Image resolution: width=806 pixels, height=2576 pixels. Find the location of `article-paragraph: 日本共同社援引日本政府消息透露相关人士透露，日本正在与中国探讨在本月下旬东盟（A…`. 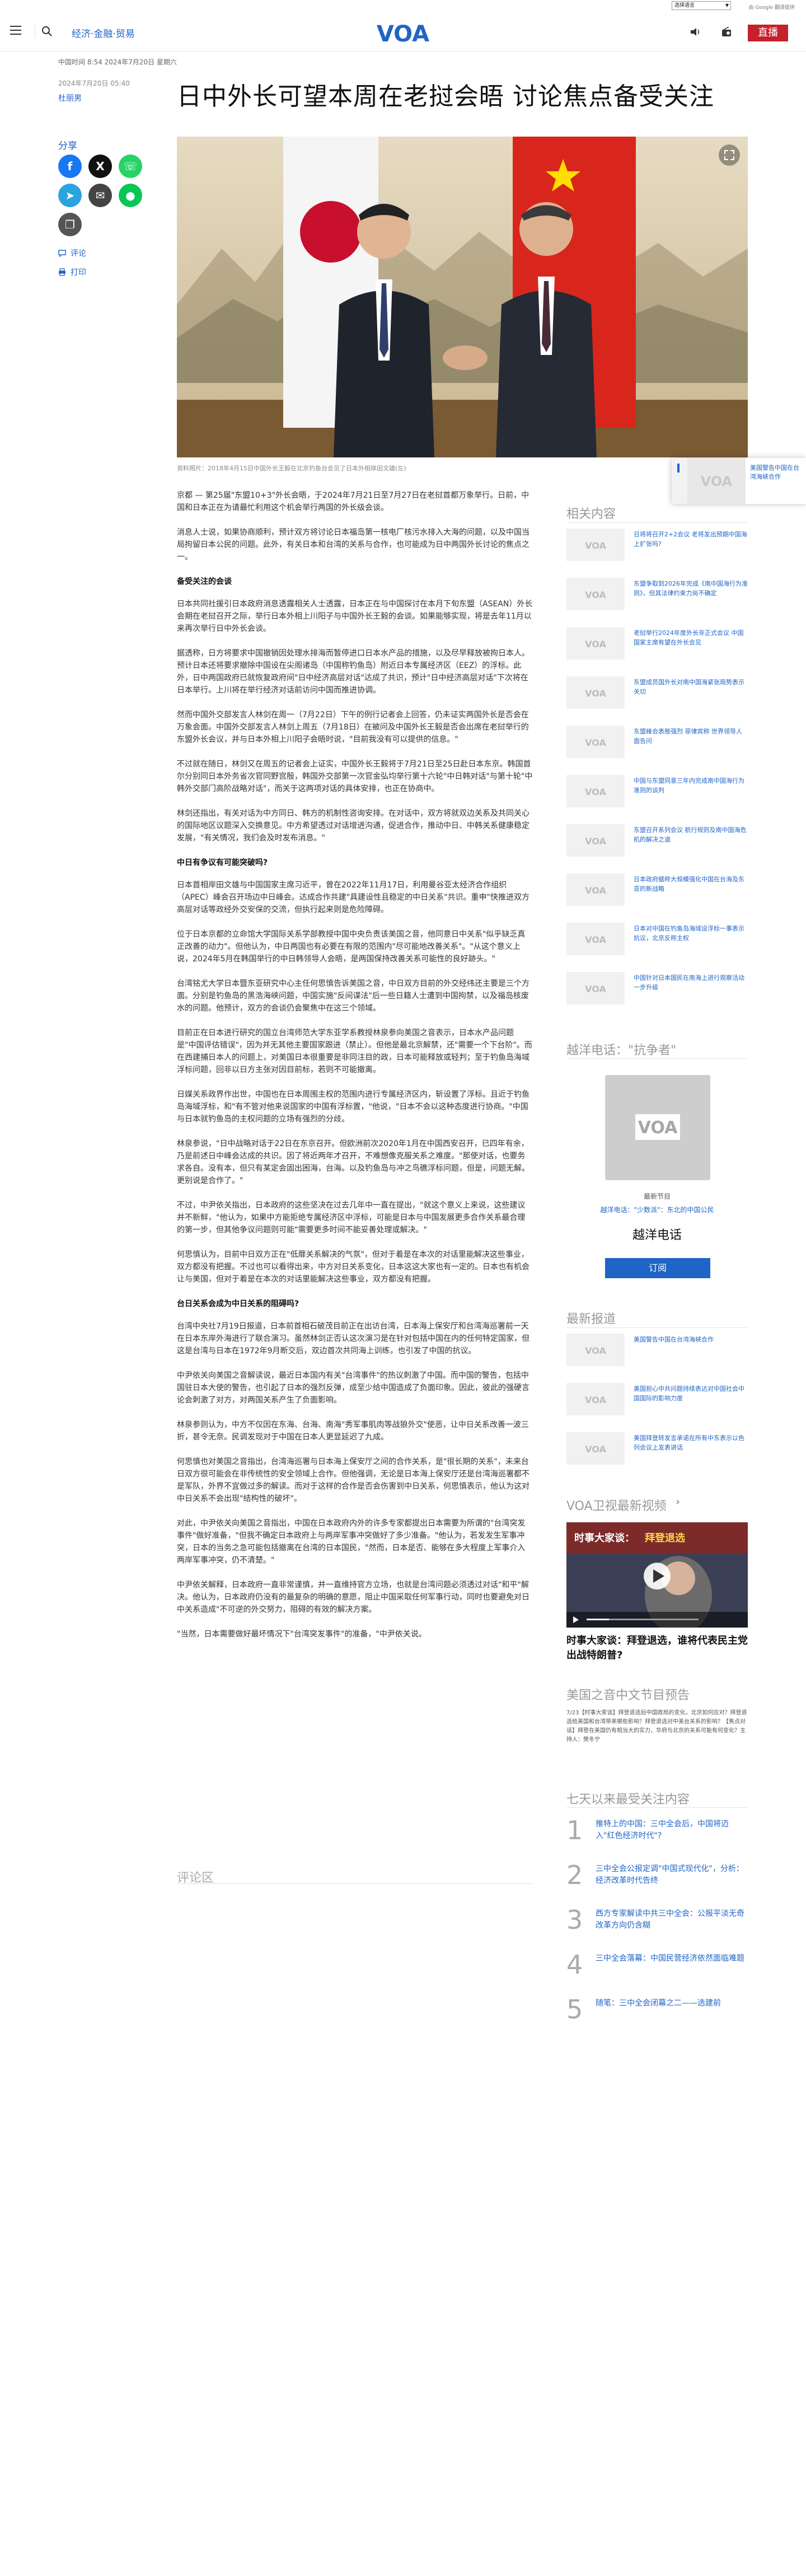

article-paragraph: 日本共同社援引日本政府消息透露相关人士透露，日本正在与中国探讨在本月下旬东盟（A… is located at coordinates (355, 617).